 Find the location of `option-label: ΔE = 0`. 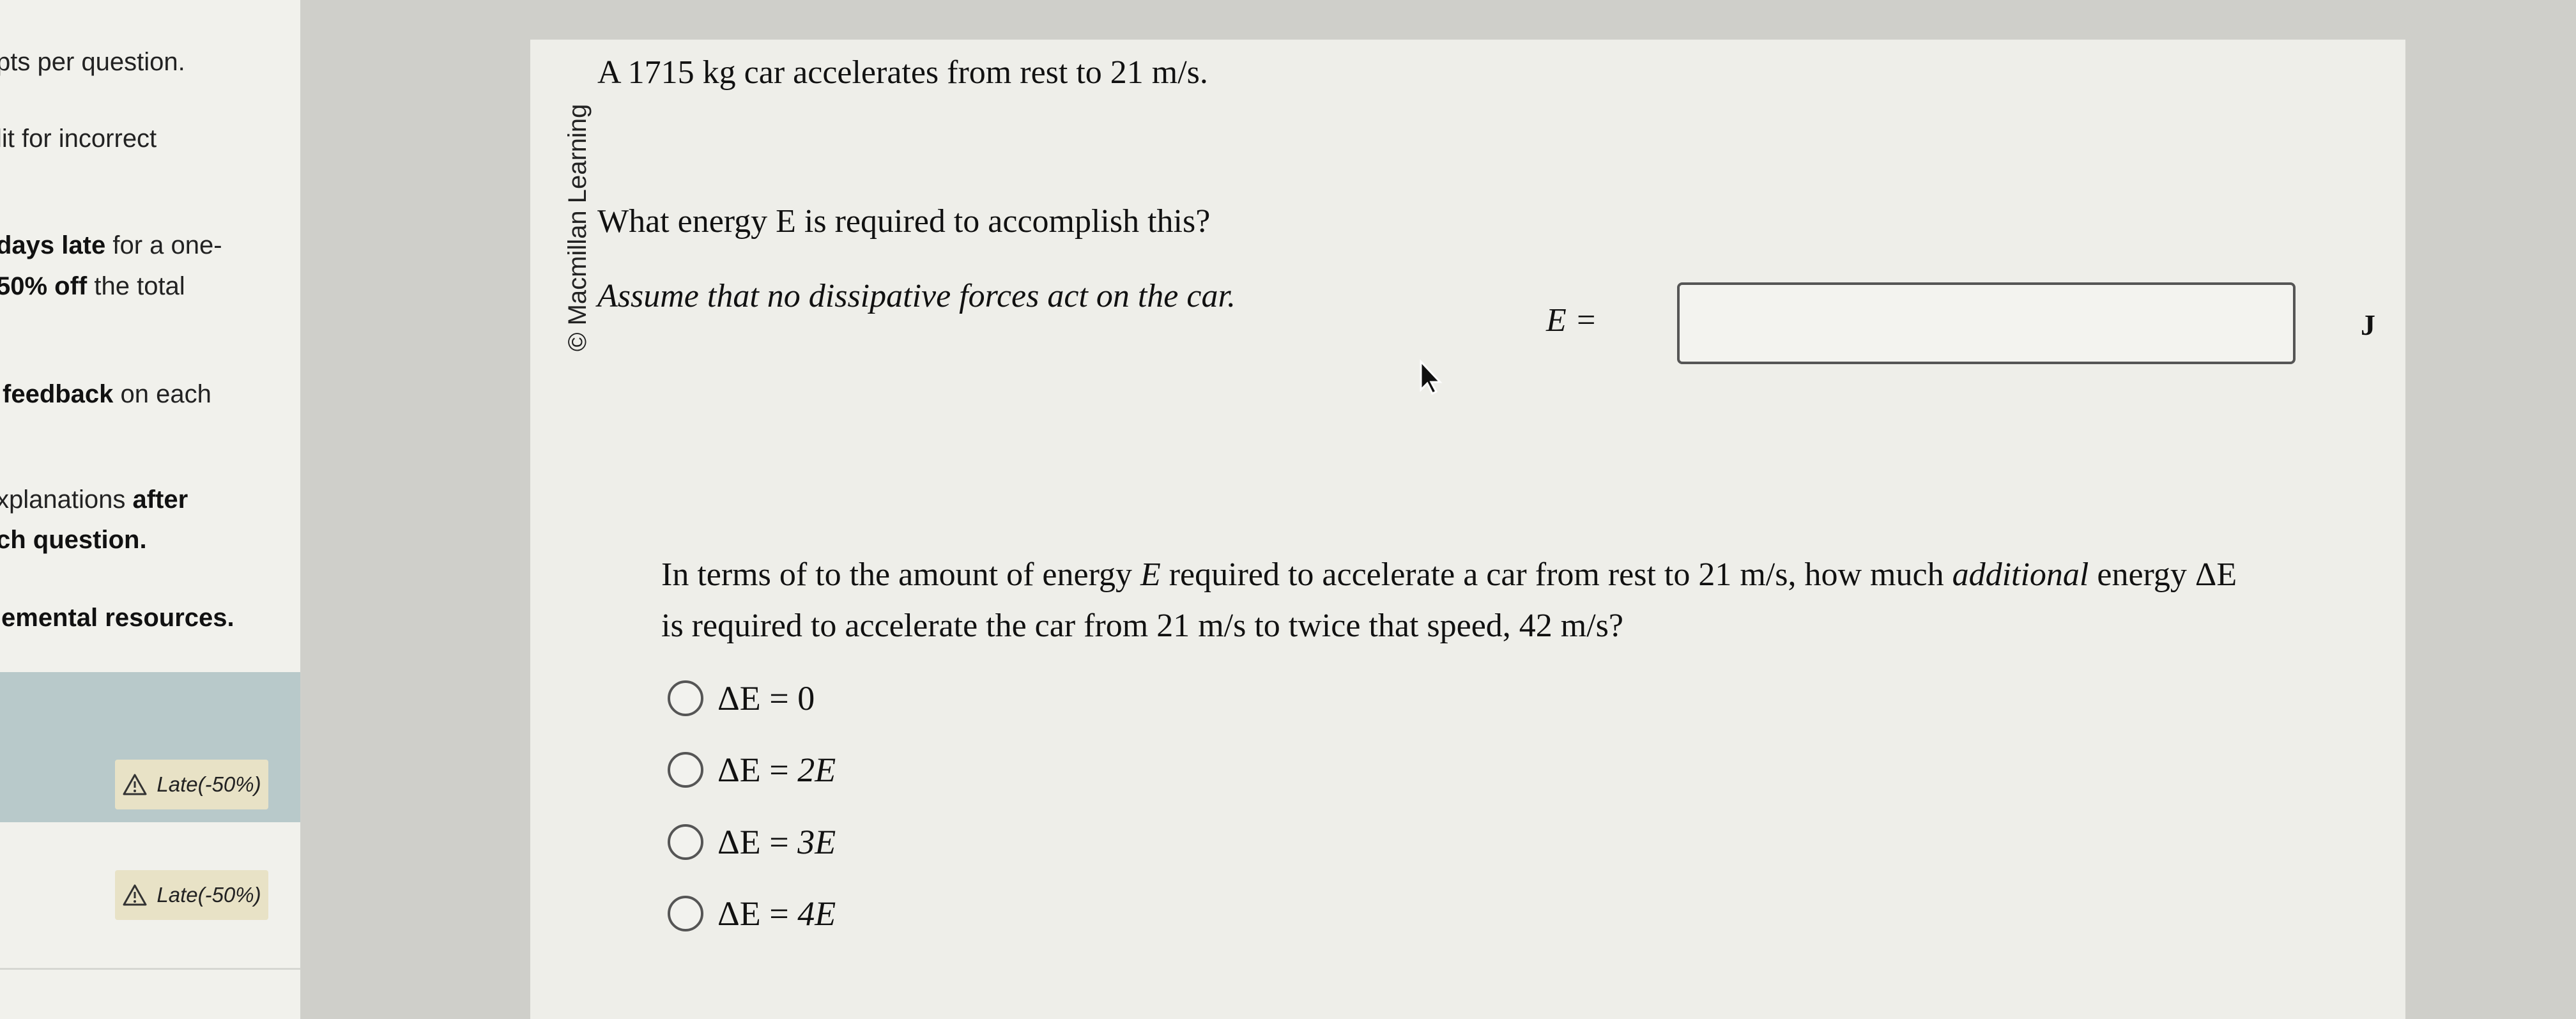

option-label: ΔE = 0 is located at coordinates (766, 698).